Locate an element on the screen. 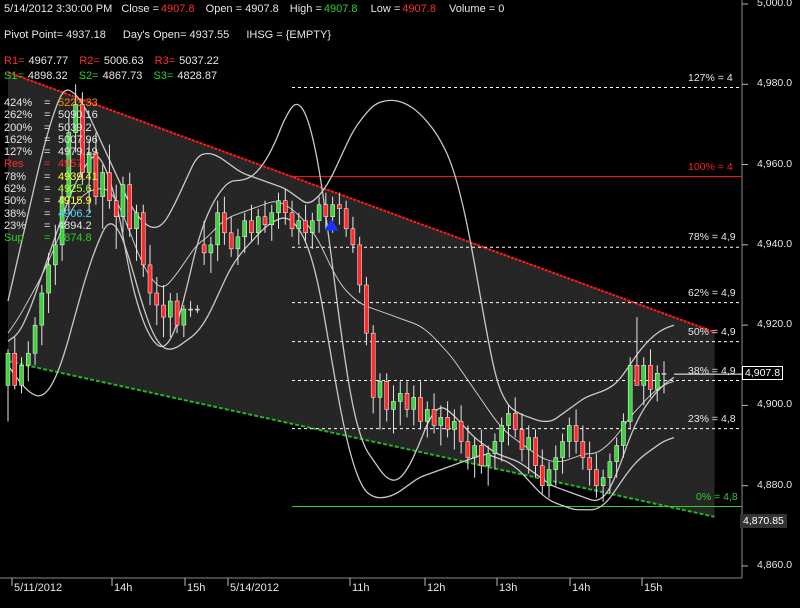 The image size is (800, 608). fib-level-label: 50% = 4,9 is located at coordinates (712, 331).